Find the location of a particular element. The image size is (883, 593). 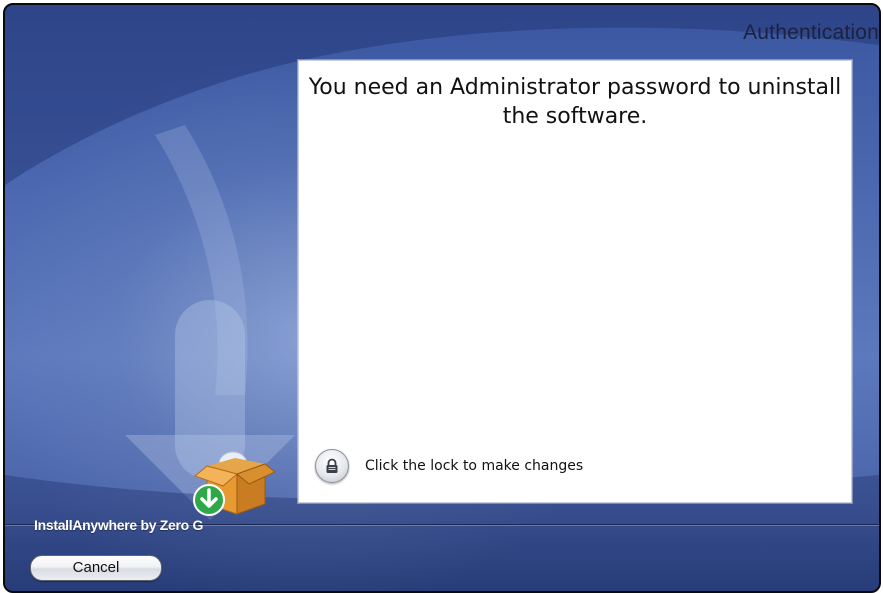

cancel-button: Cancel is located at coordinates (96, 568).